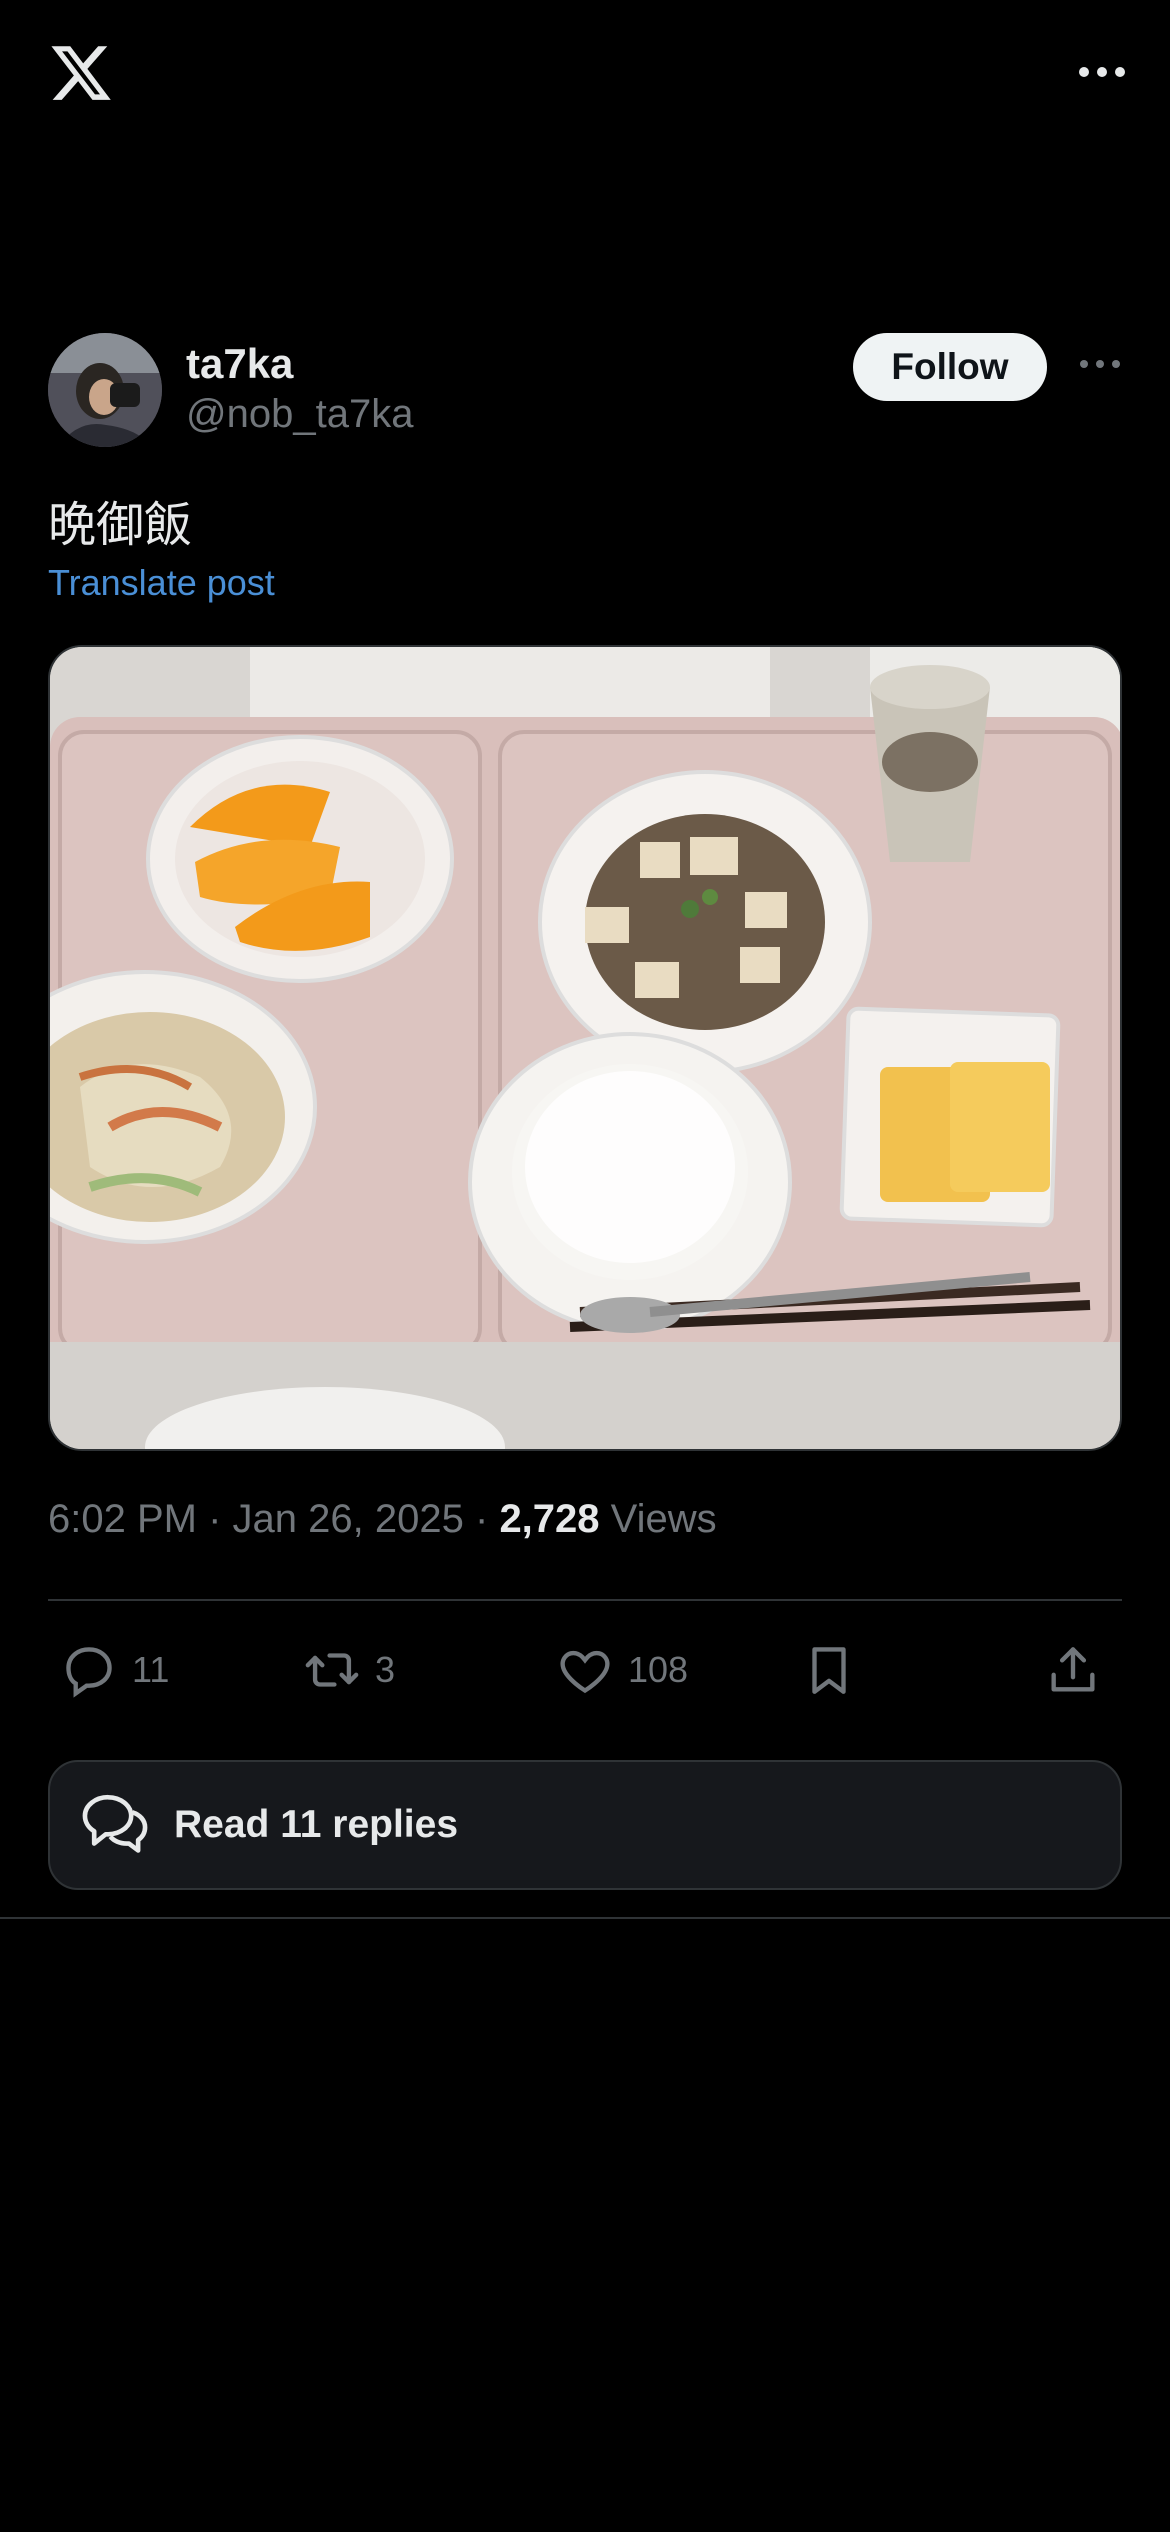 The width and height of the screenshot is (1170, 2532). What do you see at coordinates (89, 1672) in the screenshot?
I see `reply-icon` at bounding box center [89, 1672].